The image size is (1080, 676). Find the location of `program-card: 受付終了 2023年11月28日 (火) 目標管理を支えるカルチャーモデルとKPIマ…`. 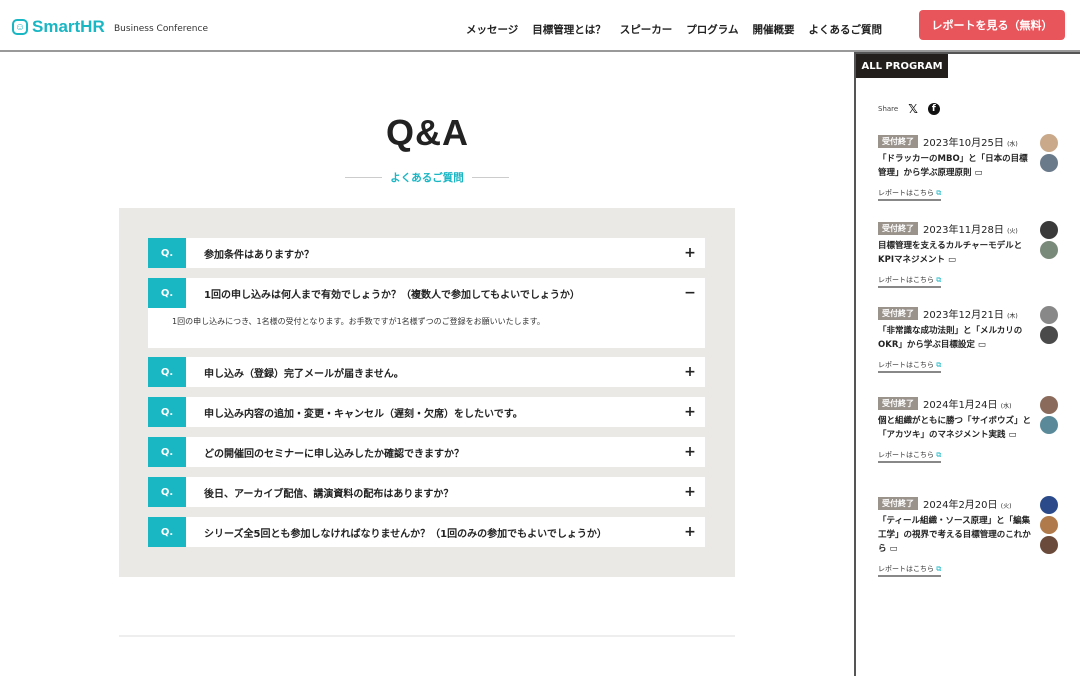

program-card: 受付終了 2023年11月28日 (火) 目標管理を支えるカルチャーモデルとKPIマ… is located at coordinates (978, 254).